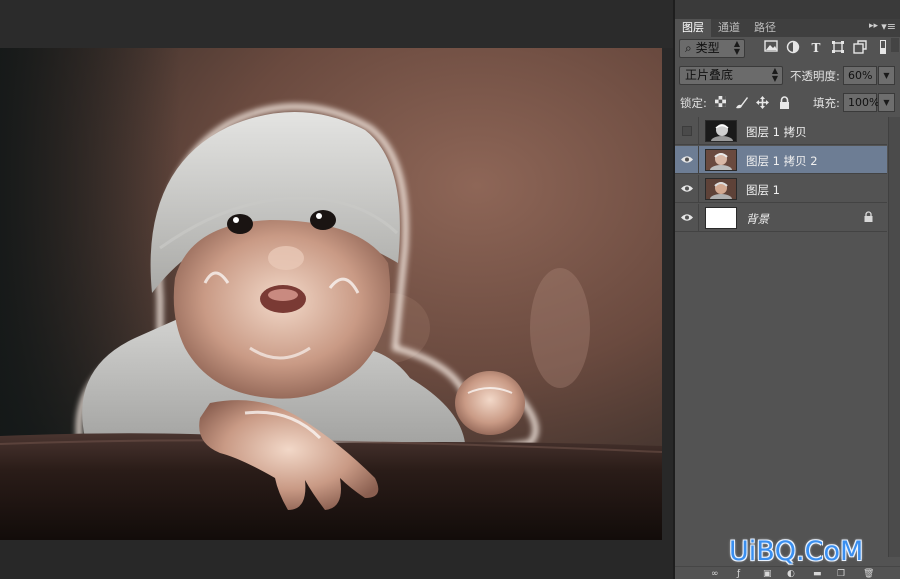  Describe the element at coordinates (860, 48) in the screenshot. I see `smart-object-filter-icon` at that location.